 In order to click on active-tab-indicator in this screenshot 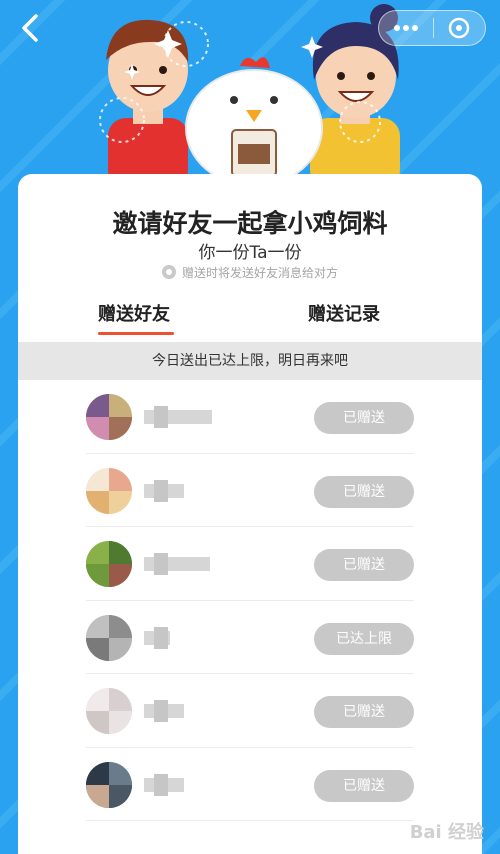, I will do `click(136, 333)`.